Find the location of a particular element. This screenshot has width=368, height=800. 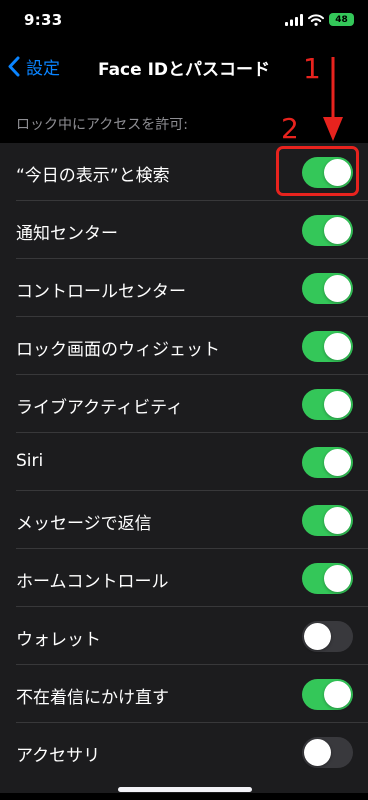

settings-row: ロック画面のウィジェット is located at coordinates (184, 346).